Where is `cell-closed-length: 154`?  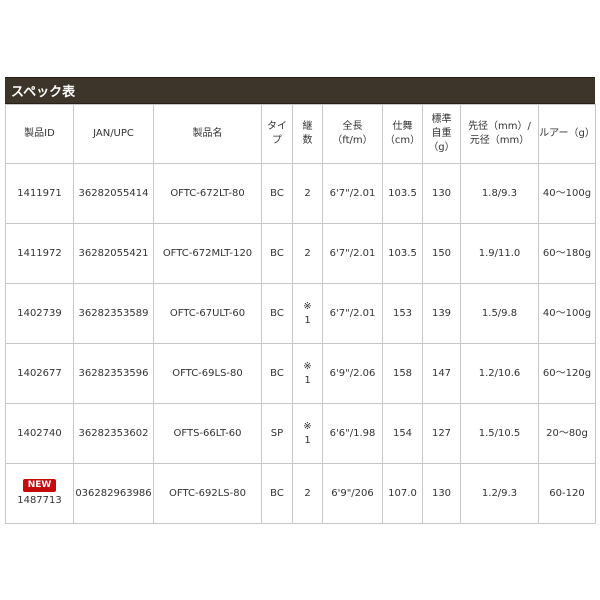 cell-closed-length: 154 is located at coordinates (402, 433).